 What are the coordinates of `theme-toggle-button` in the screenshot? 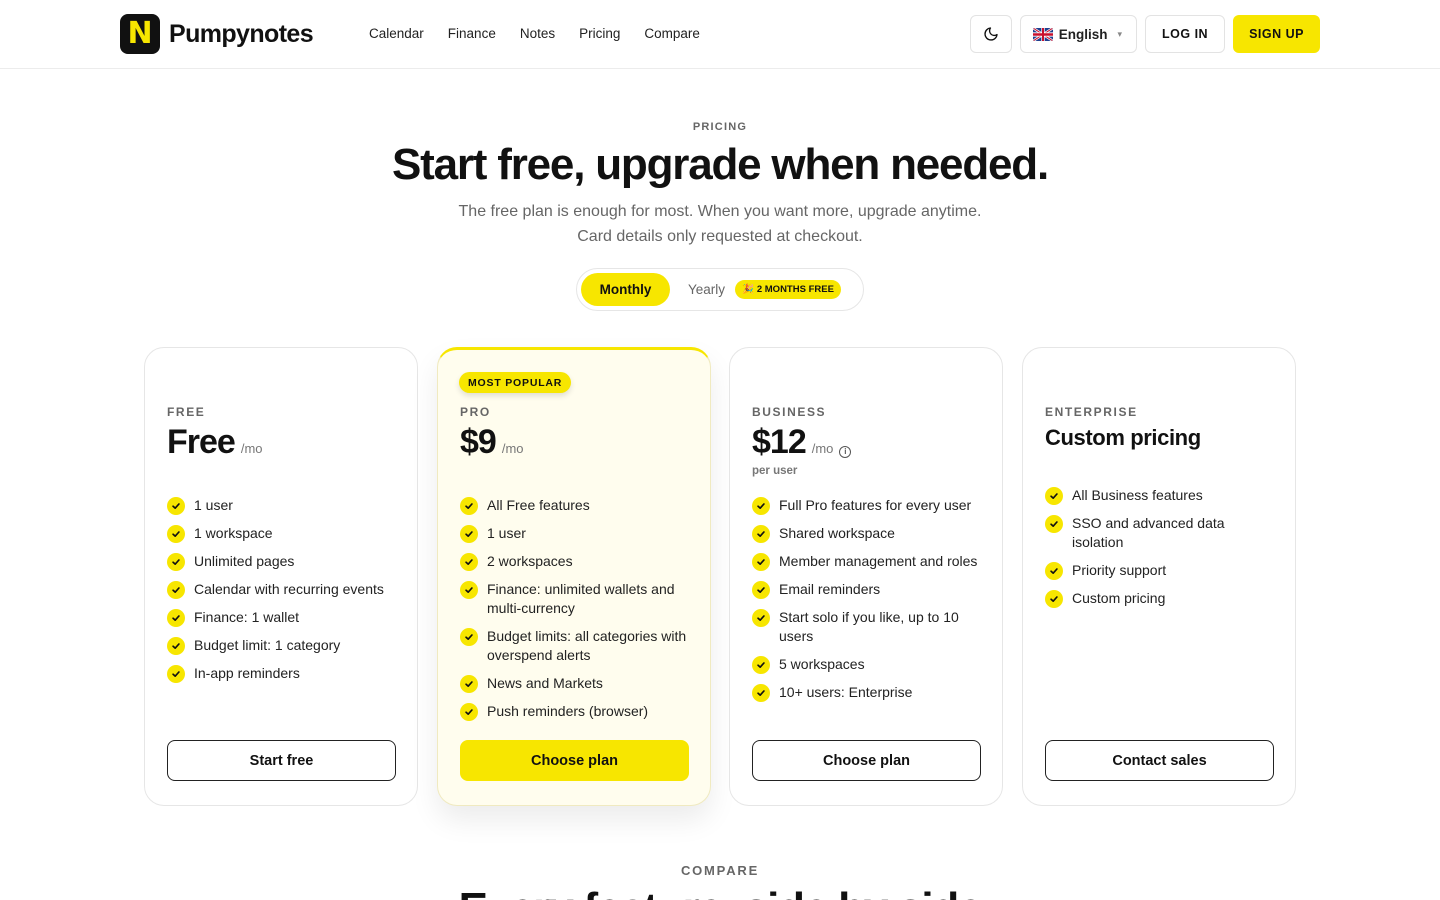 It's located at (990, 34).